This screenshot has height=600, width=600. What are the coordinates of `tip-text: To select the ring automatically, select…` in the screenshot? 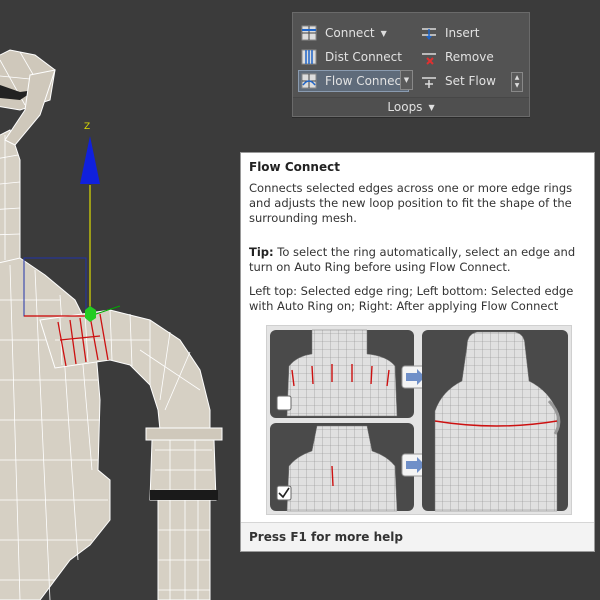 It's located at (412, 259).